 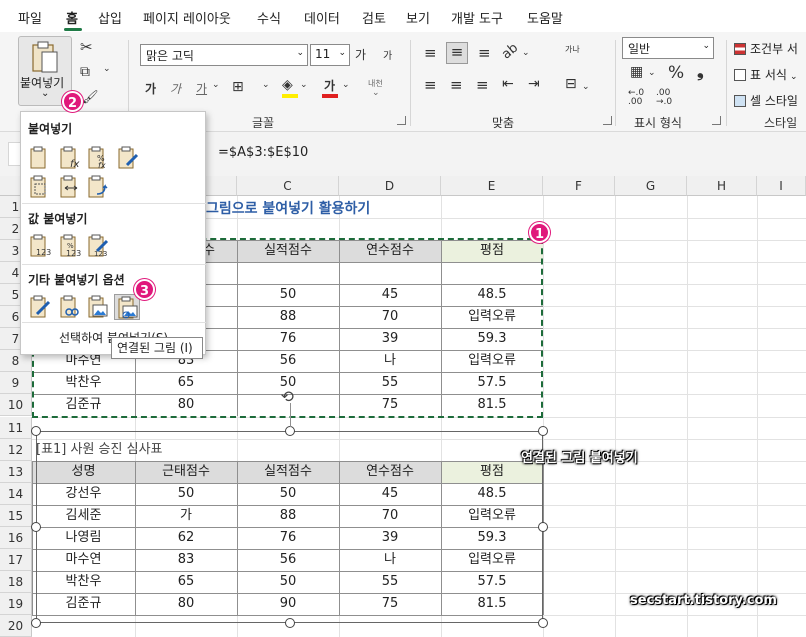 What do you see at coordinates (492, 186) in the screenshot?
I see `col-header-E: E` at bounding box center [492, 186].